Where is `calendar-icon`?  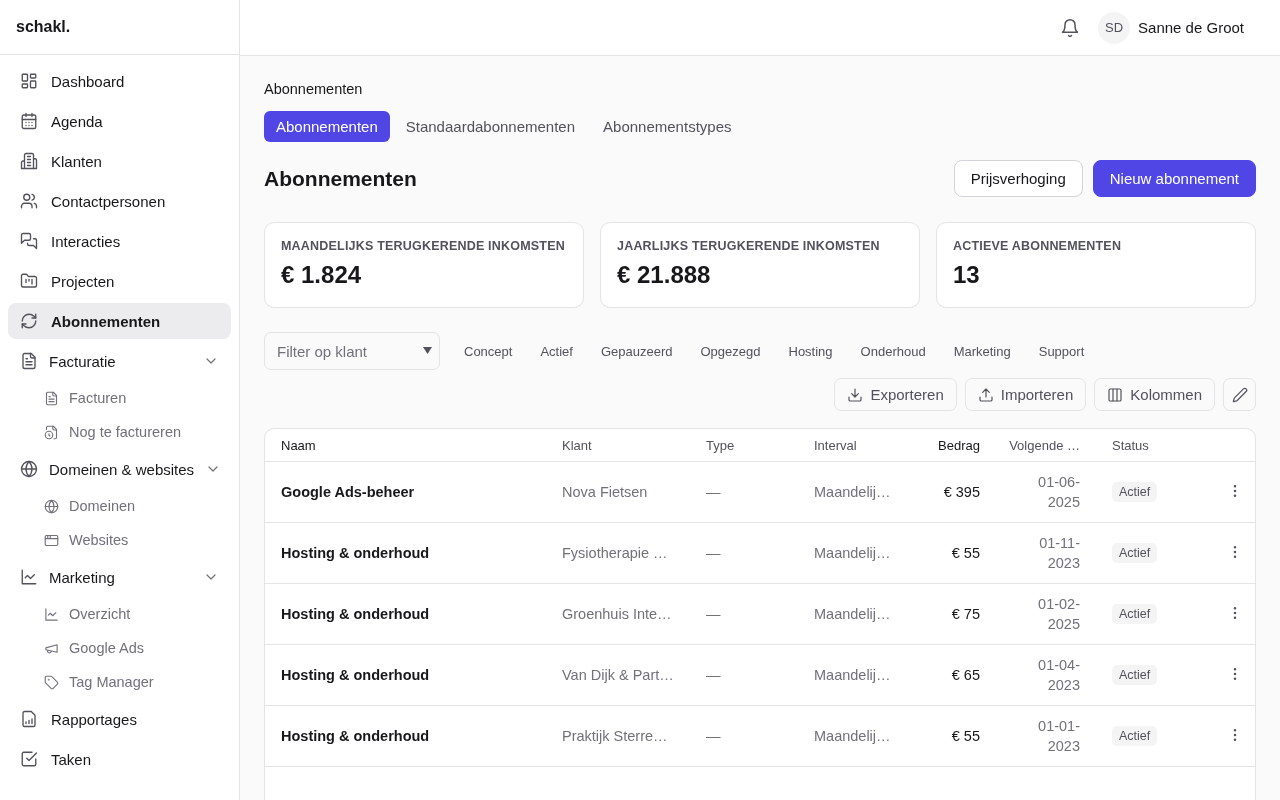
calendar-icon is located at coordinates (29, 121).